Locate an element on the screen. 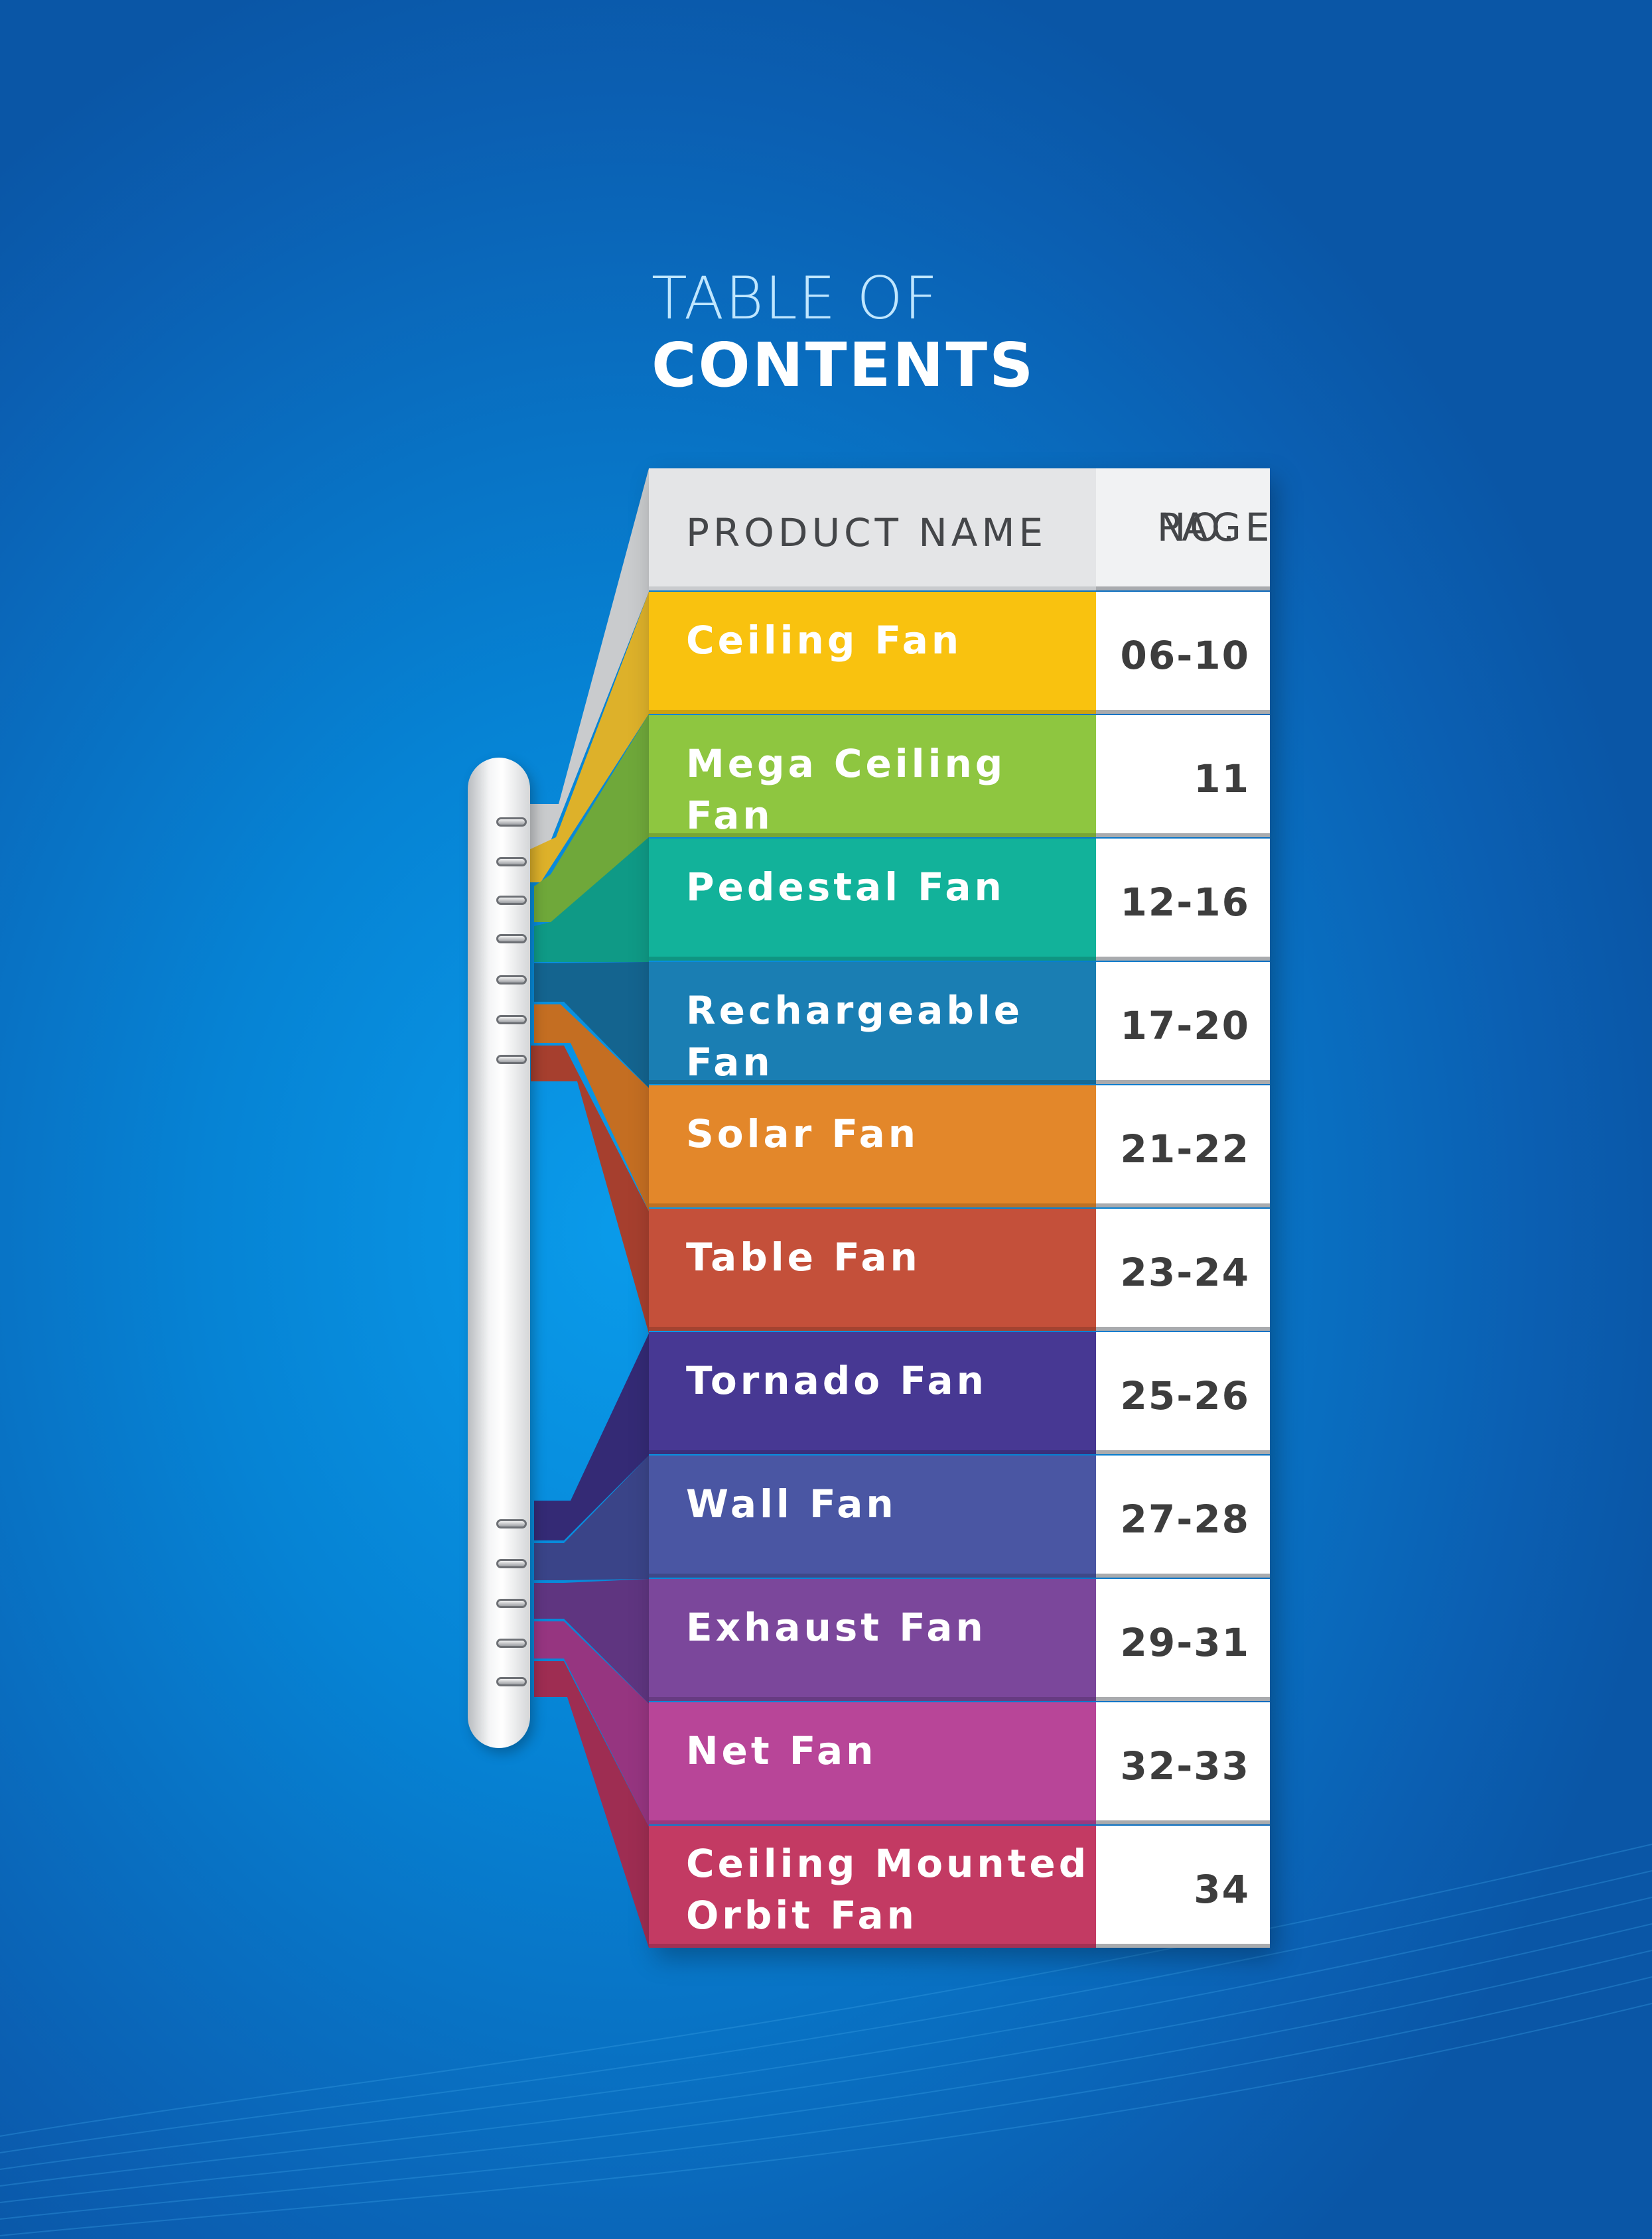  table-row: Tornado Fan 25-26 is located at coordinates (960, 1393).